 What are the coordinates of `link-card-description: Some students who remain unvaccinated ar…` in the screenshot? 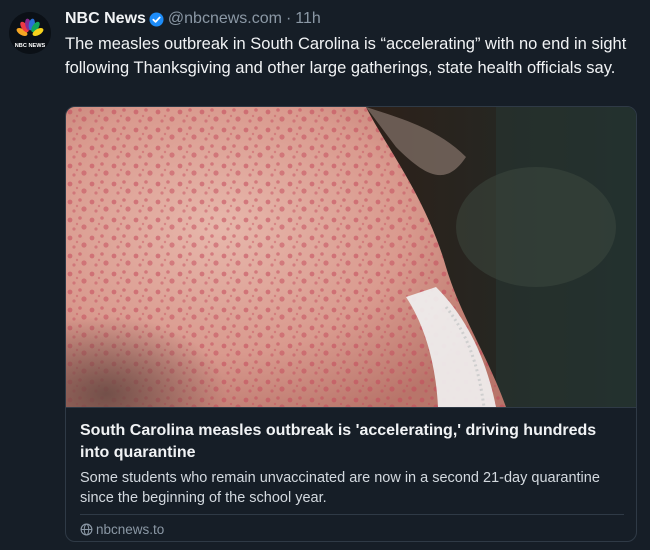 It's located at (340, 488).